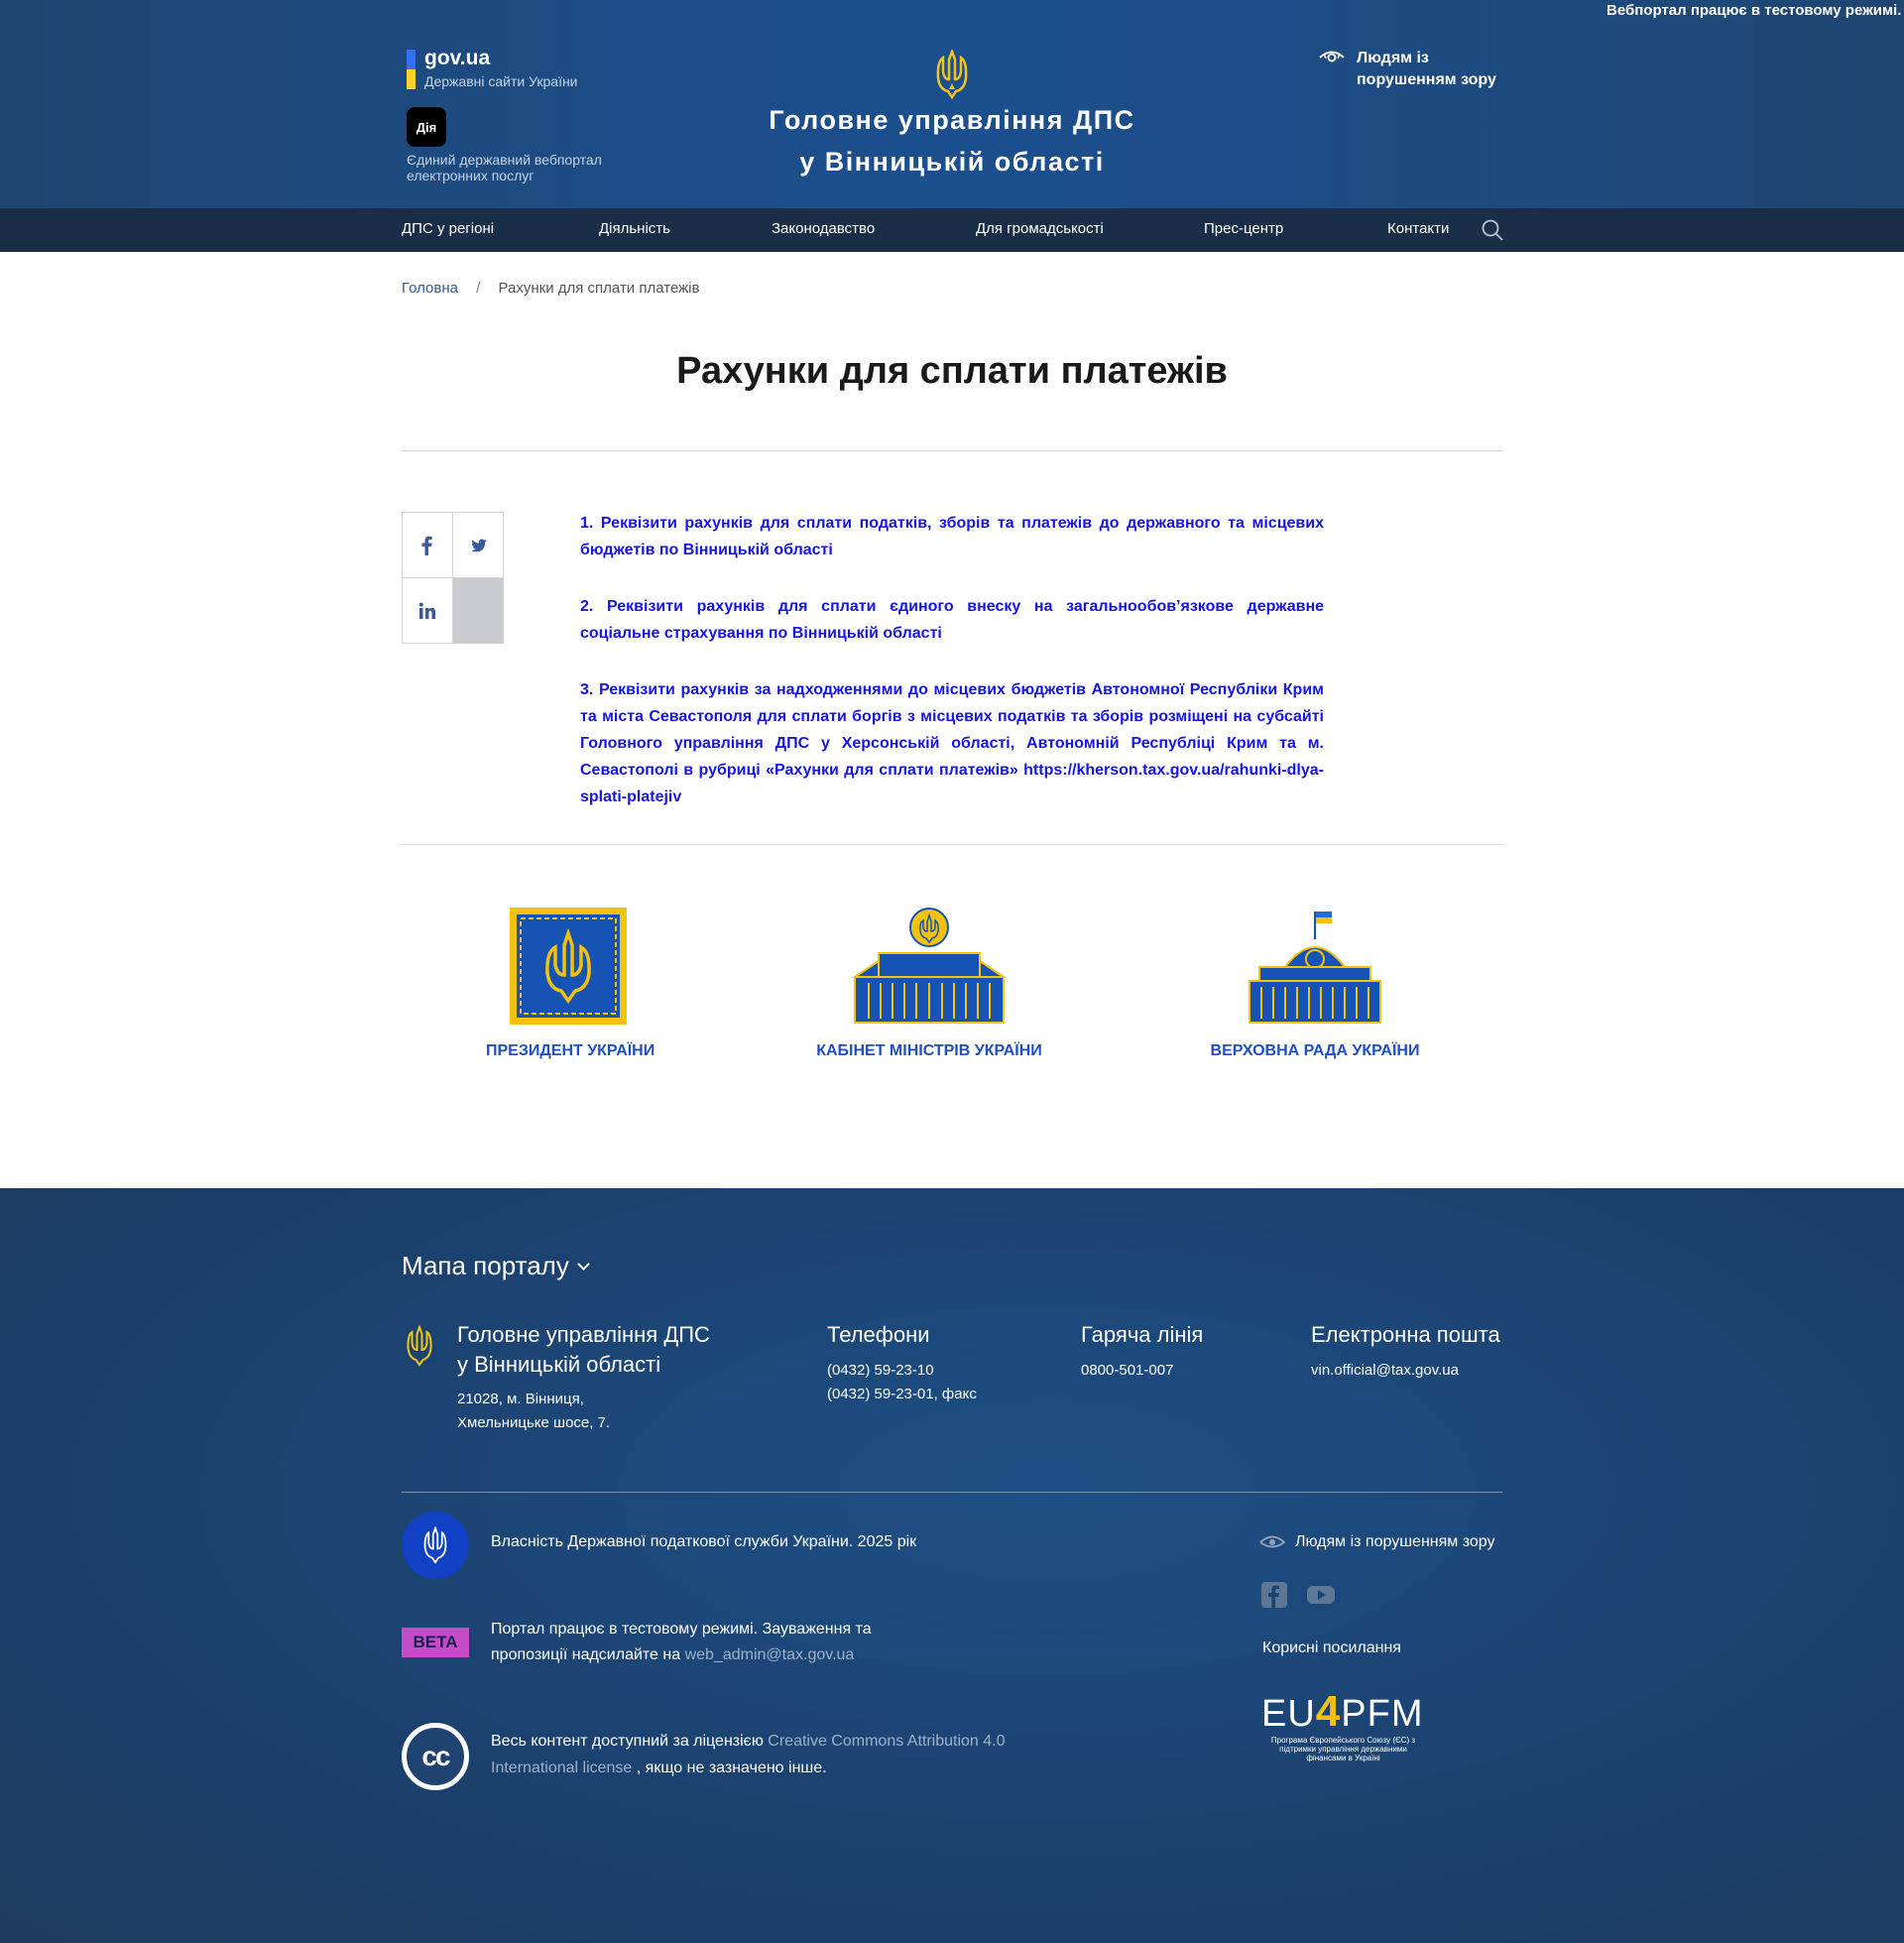 This screenshot has height=1943, width=1904. Describe the element at coordinates (1492, 230) in the screenshot. I see `search-icon` at that location.